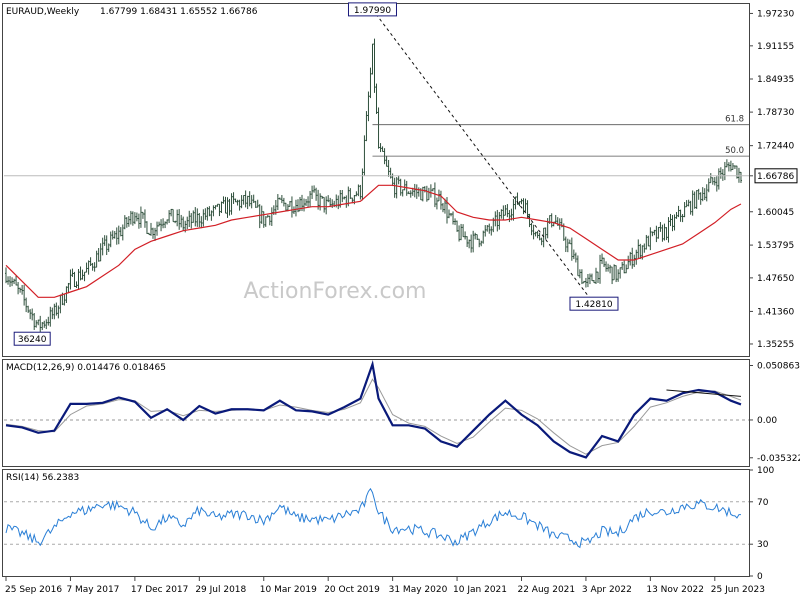 The width and height of the screenshot is (800, 600). What do you see at coordinates (775, 312) in the screenshot?
I see `price-y-tick-label: 1.41360` at bounding box center [775, 312].